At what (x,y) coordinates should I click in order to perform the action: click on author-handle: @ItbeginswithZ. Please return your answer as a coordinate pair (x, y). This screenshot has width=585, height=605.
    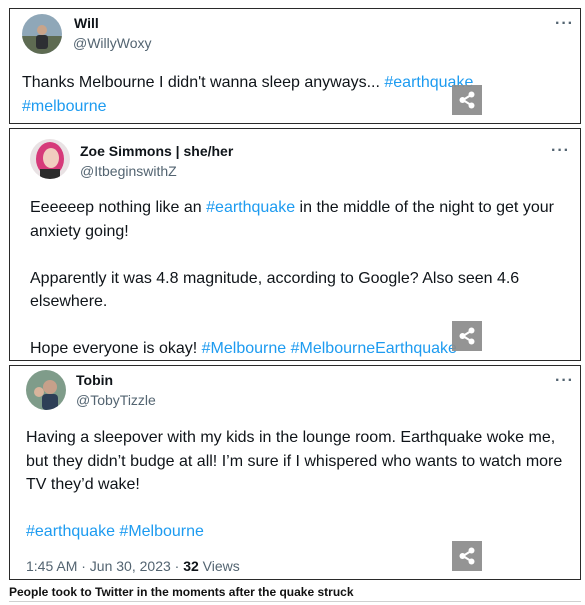
    Looking at the image, I should click on (128, 171).